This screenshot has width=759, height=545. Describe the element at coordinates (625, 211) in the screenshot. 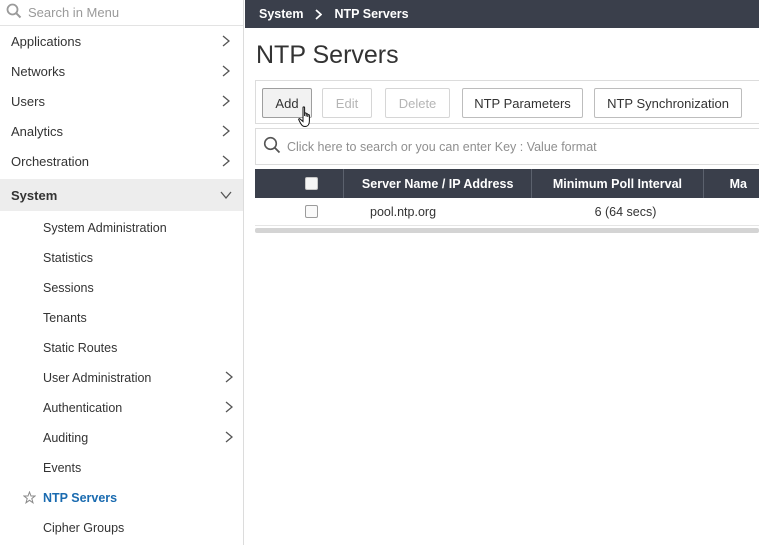

I see `cell-min-poll: 6 (64 secs)` at that location.